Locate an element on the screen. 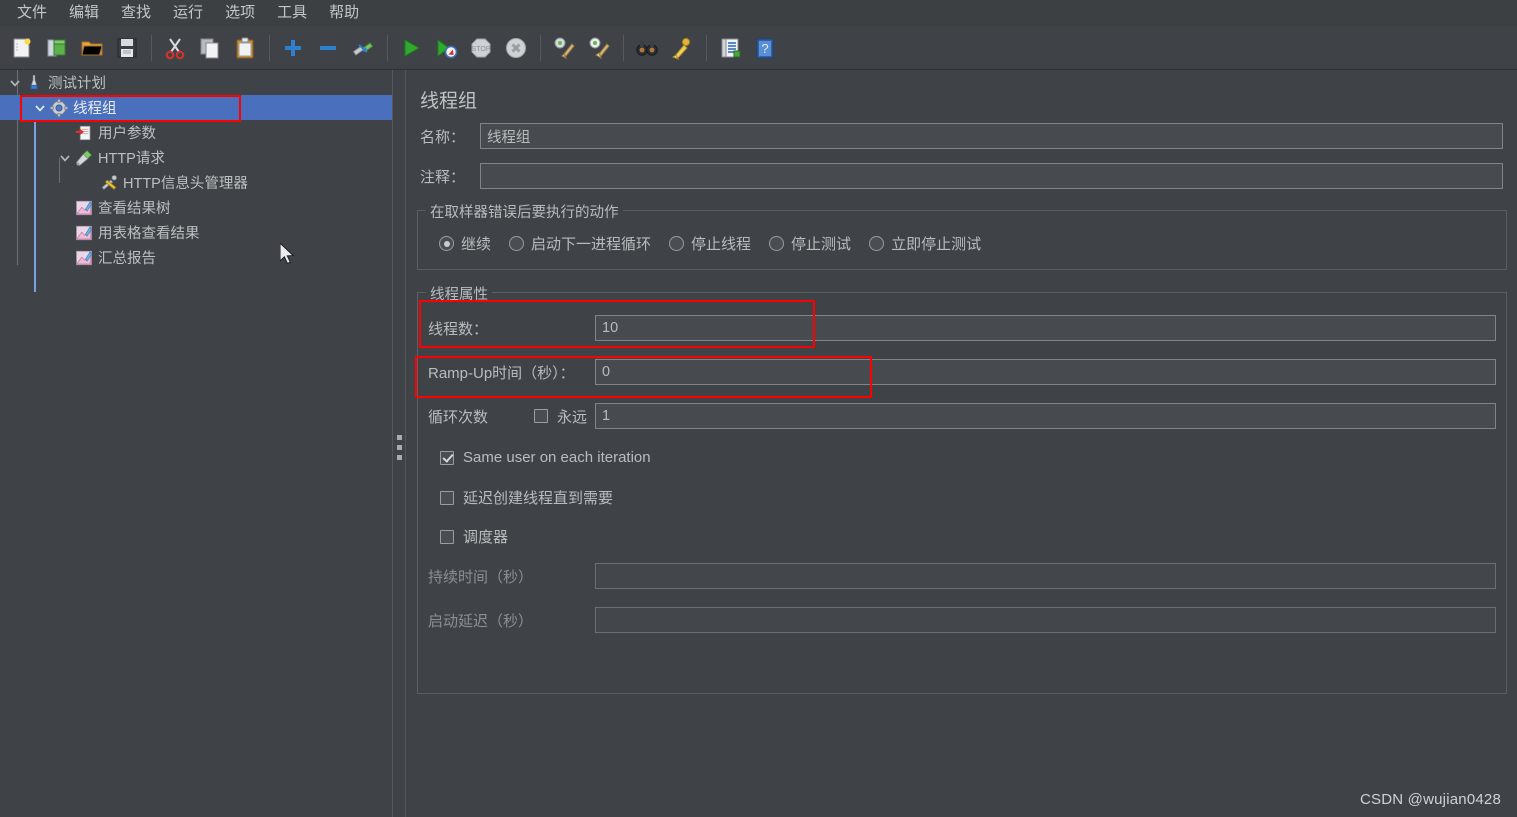  loop-count-input is located at coordinates (1045, 416).